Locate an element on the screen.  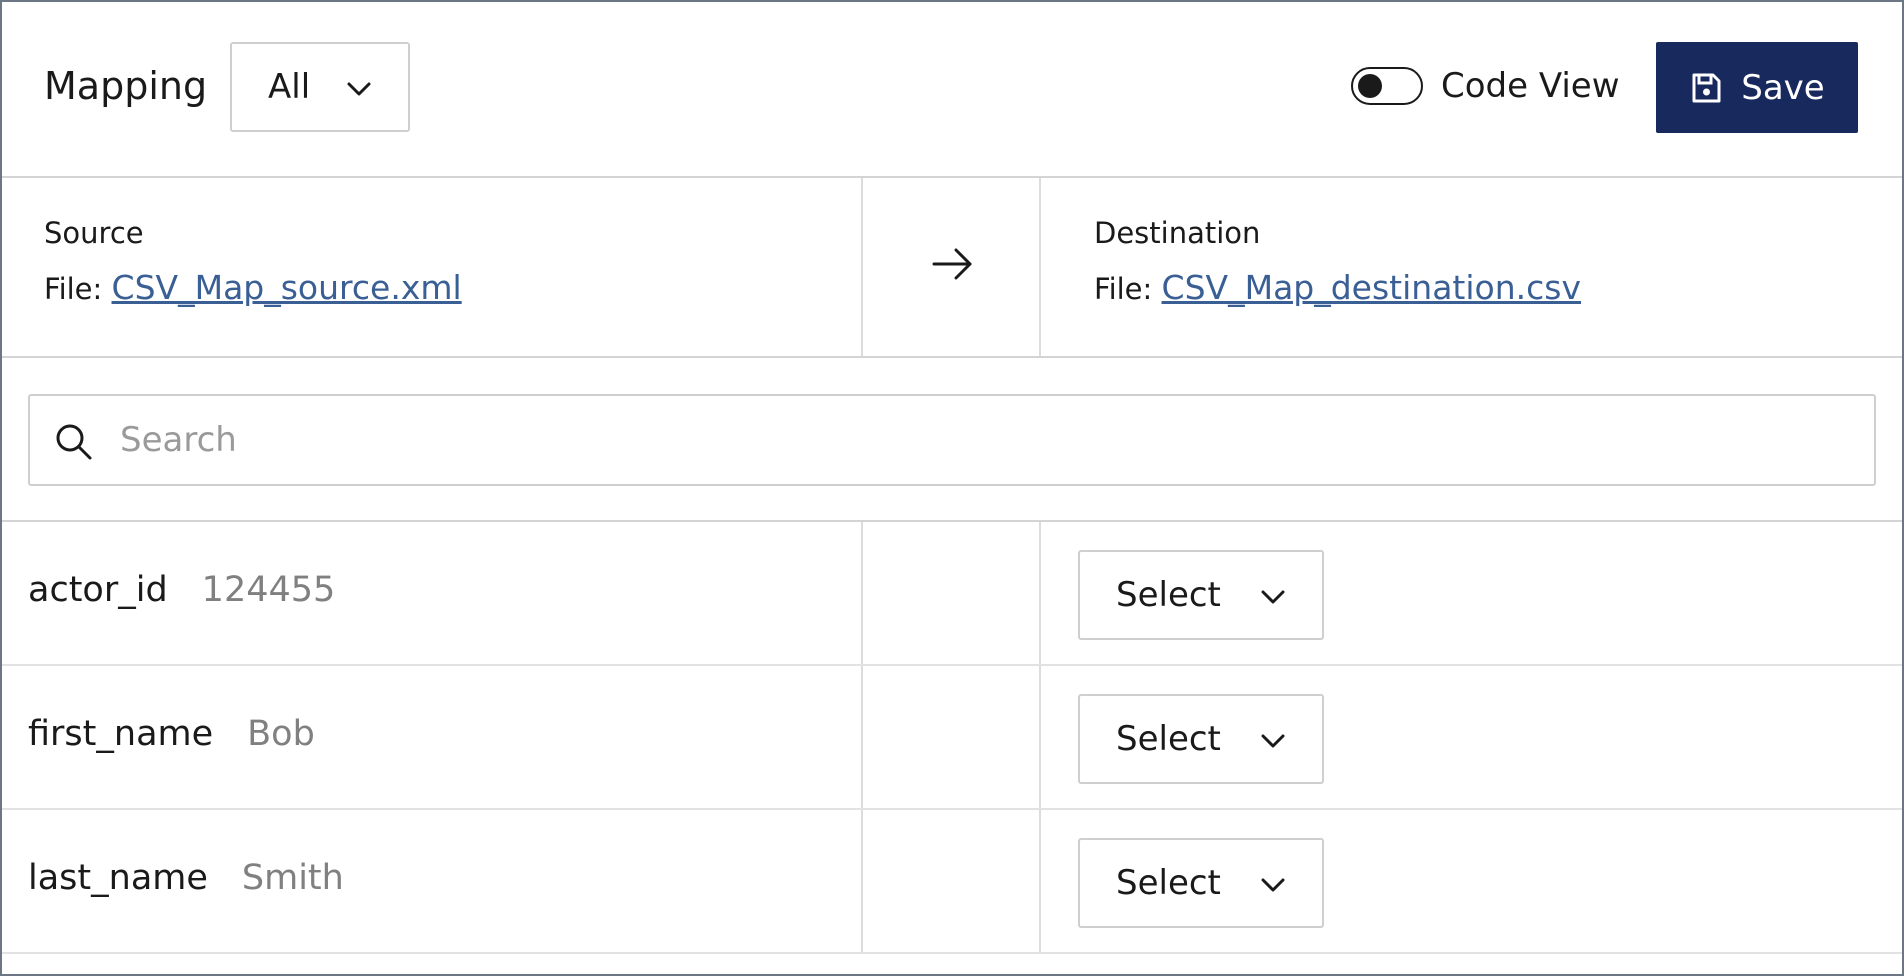
save-icon is located at coordinates (1706, 88).